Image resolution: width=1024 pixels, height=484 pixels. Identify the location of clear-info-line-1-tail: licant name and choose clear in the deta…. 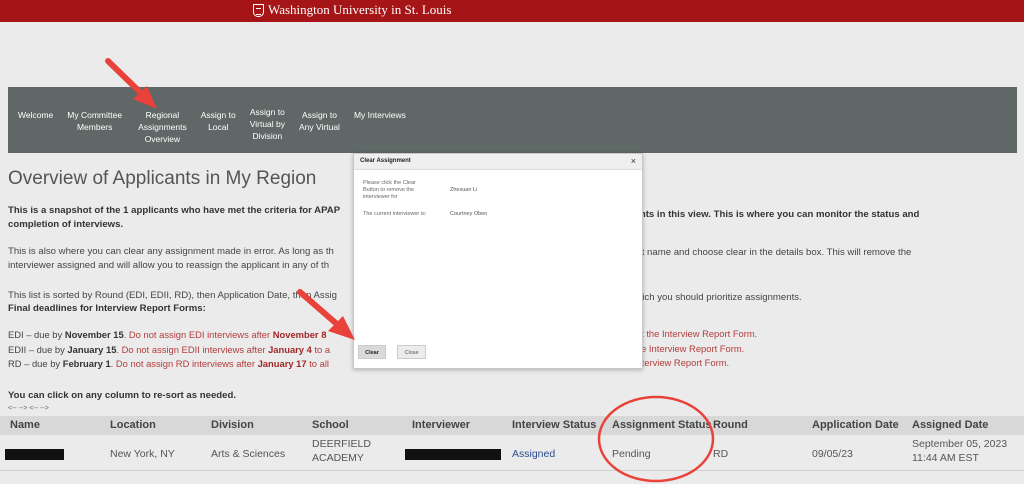
(767, 252).